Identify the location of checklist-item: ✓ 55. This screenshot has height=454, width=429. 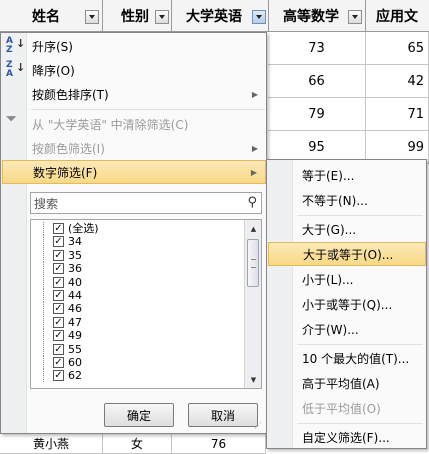
(136, 349).